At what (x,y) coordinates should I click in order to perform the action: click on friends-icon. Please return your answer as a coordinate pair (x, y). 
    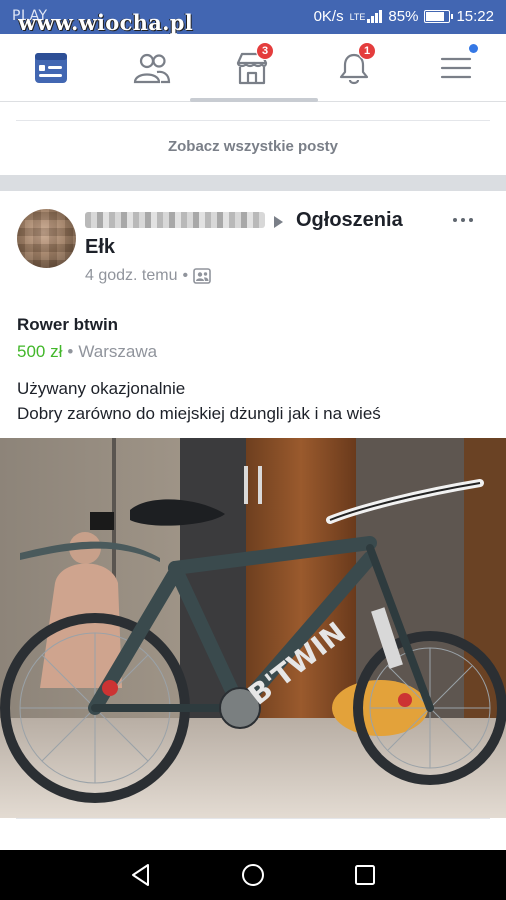
    Looking at the image, I should click on (152, 68).